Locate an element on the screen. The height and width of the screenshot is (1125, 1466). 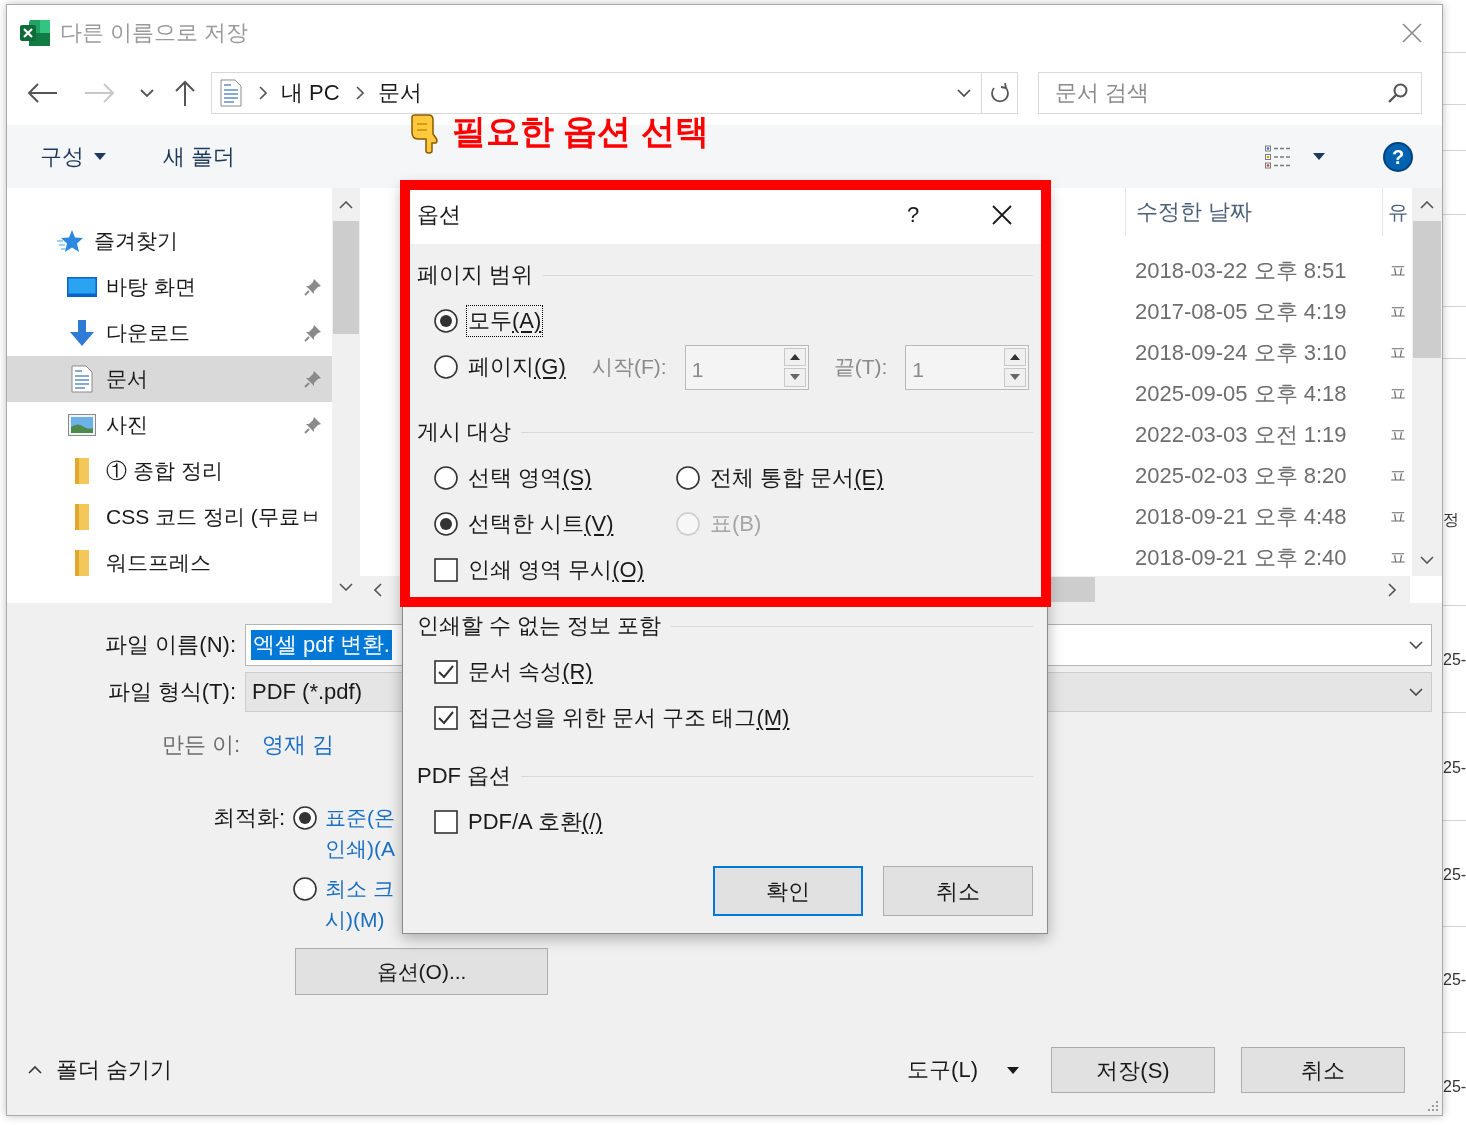
close-icon is located at coordinates (1002, 214).